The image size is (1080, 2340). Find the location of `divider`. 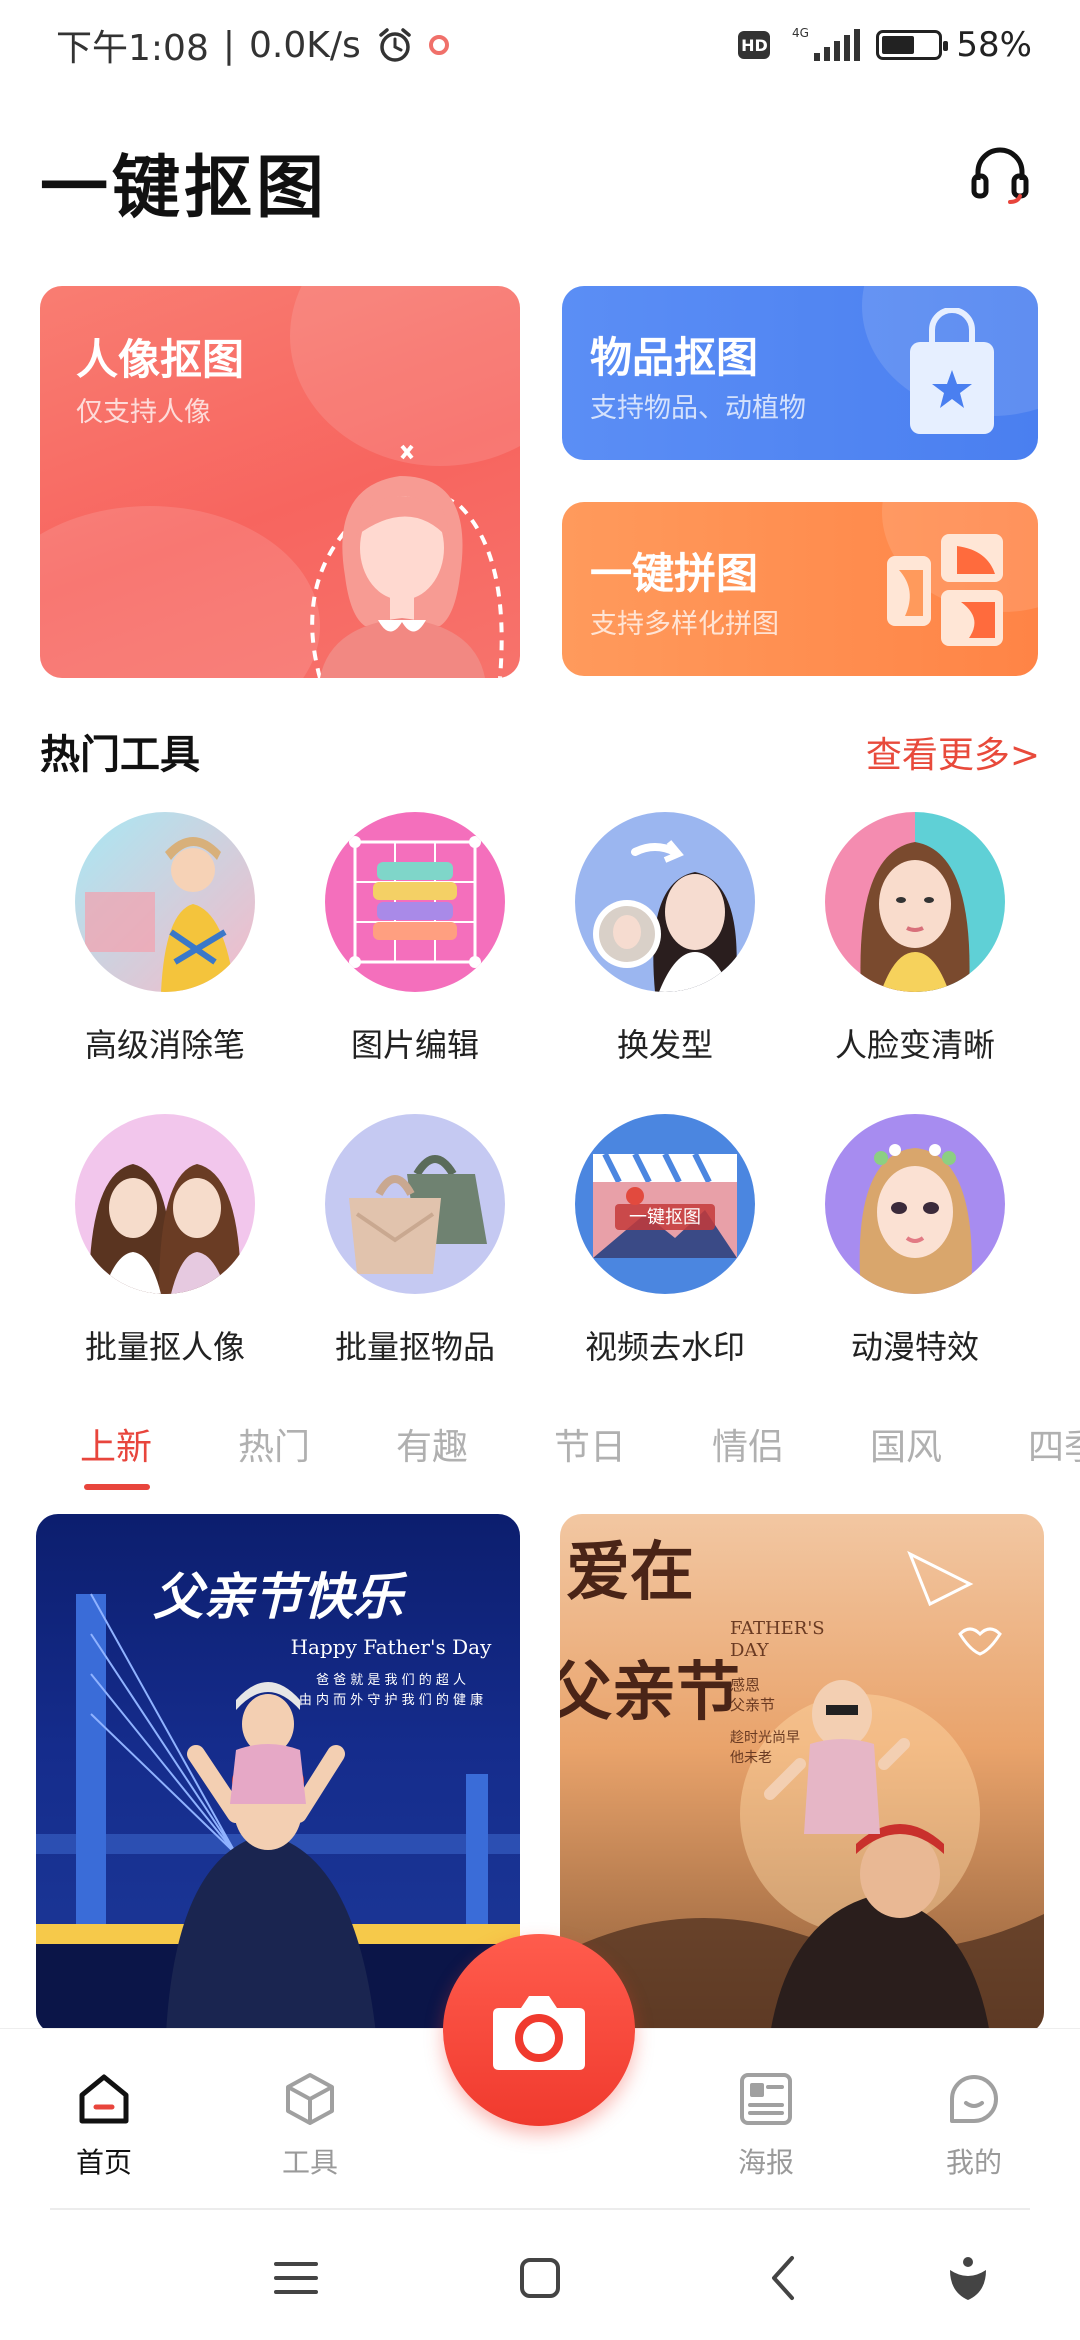

divider is located at coordinates (540, 2209).